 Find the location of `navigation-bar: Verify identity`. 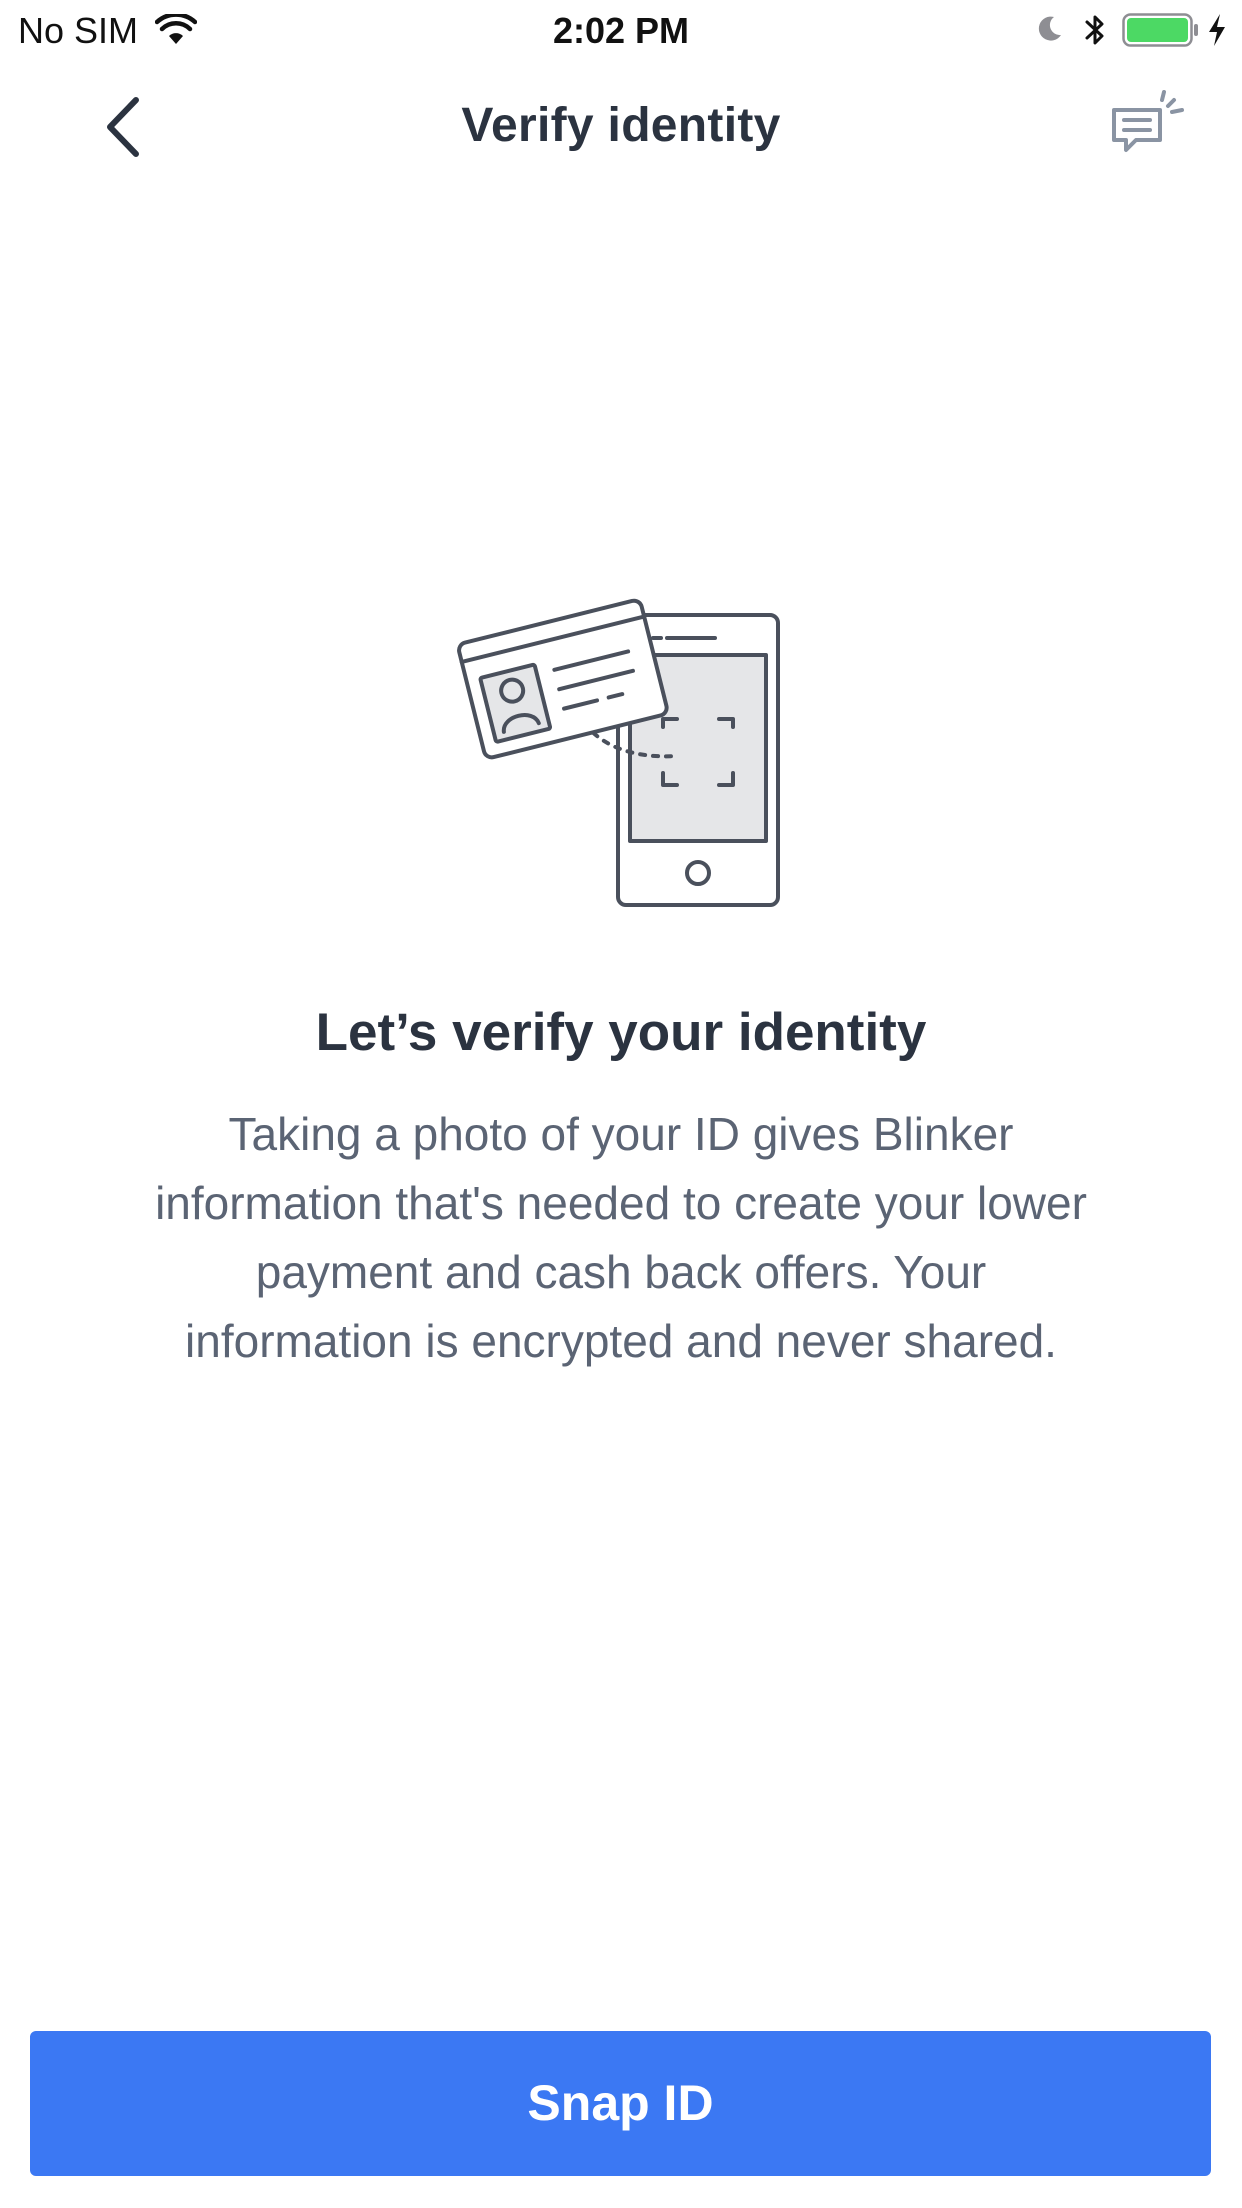

navigation-bar: Verify identity is located at coordinates (621, 127).